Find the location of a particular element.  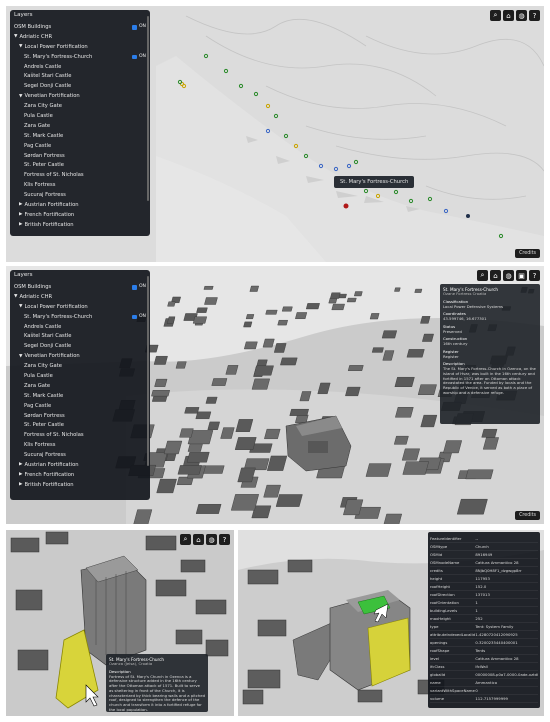

layer-item-label: Segel Donji Castle is located at coordinates (48, 346).